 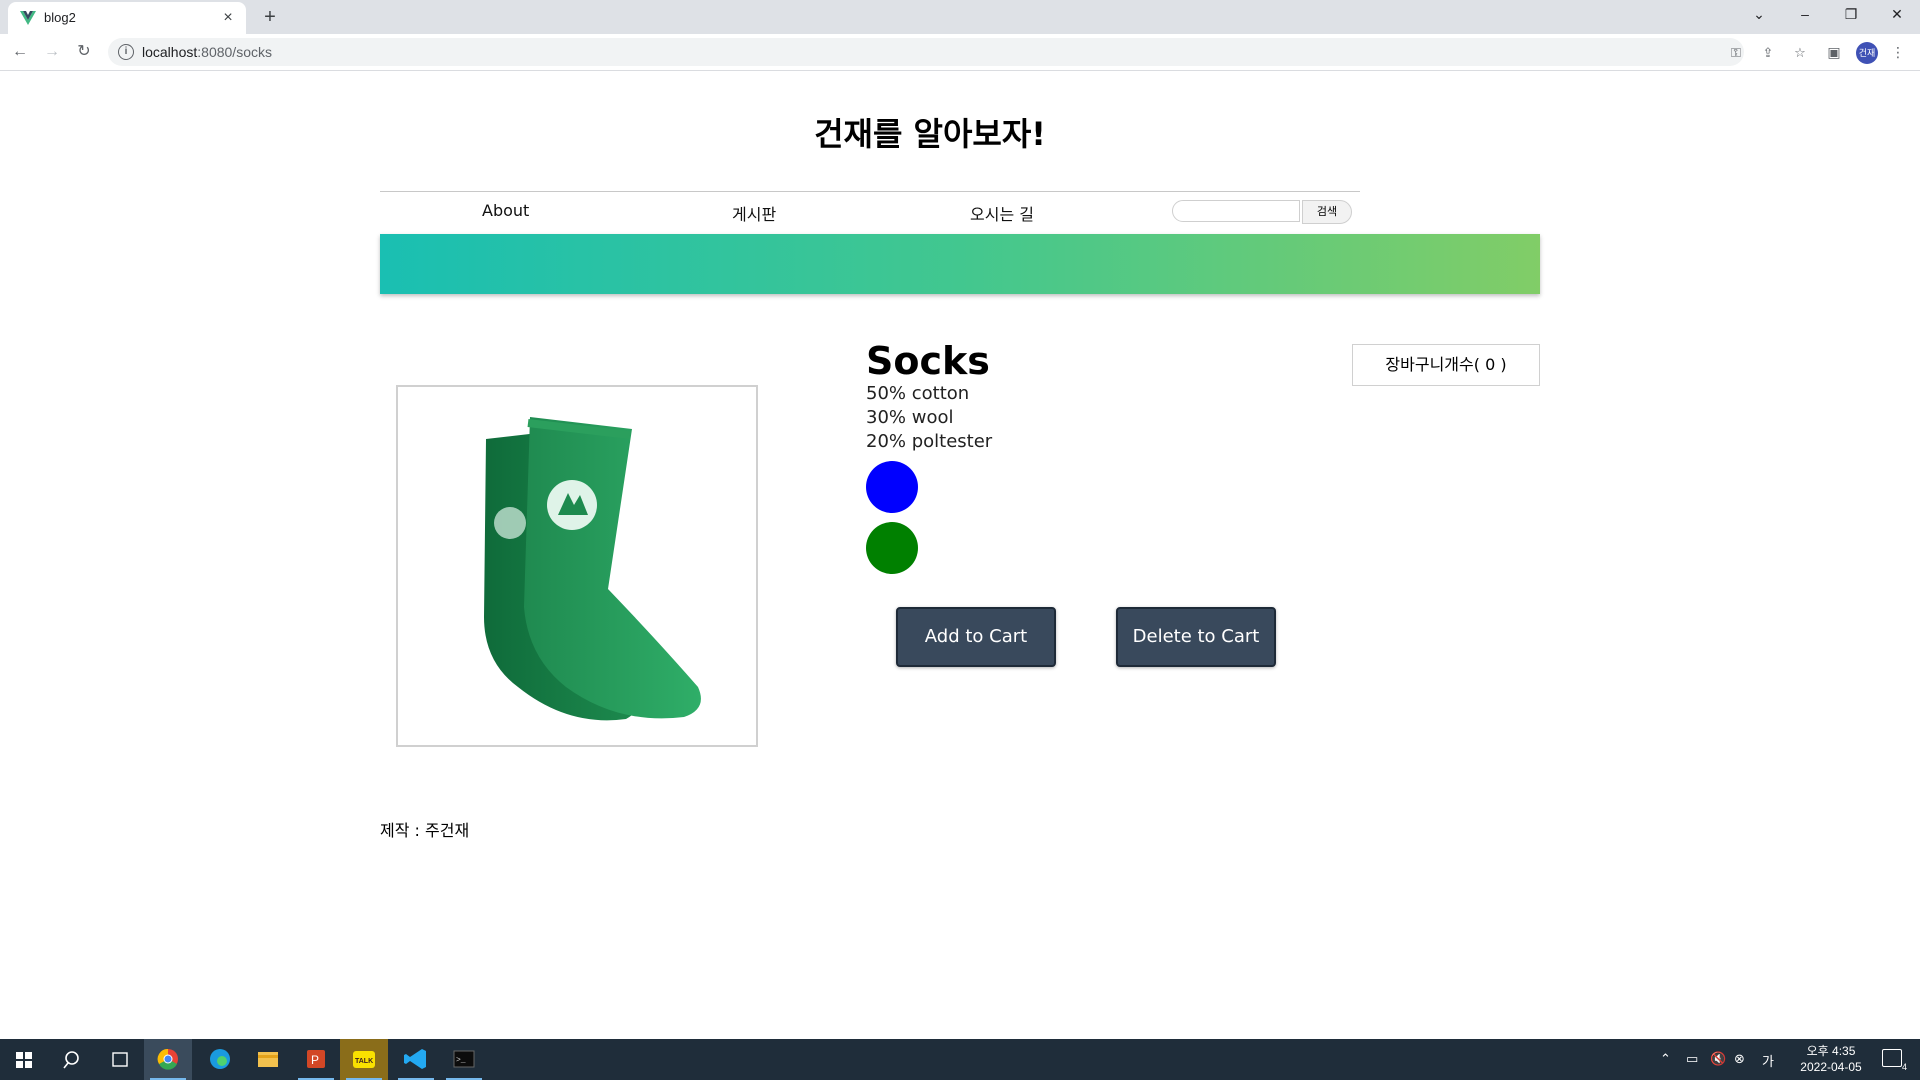 I want to click on terminal-taskbar-icon: >_, so click(x=464, y=1059).